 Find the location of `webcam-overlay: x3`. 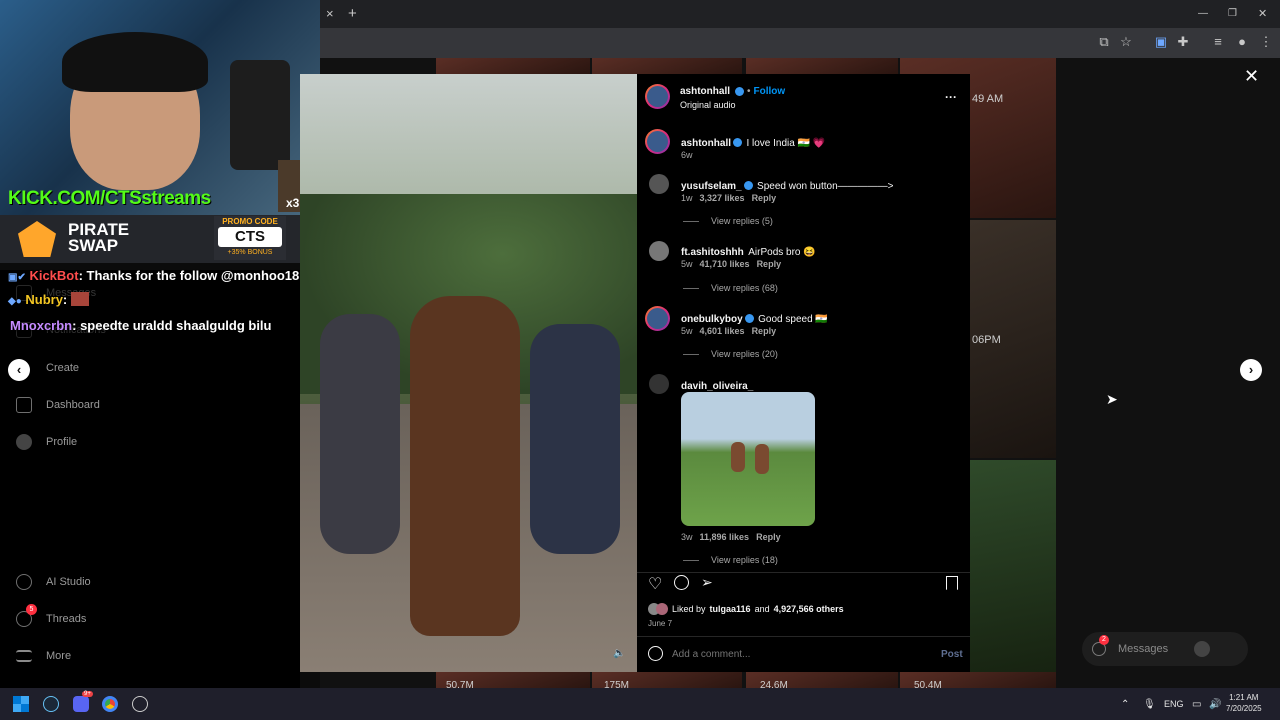

webcam-overlay: x3 is located at coordinates (160, 107).